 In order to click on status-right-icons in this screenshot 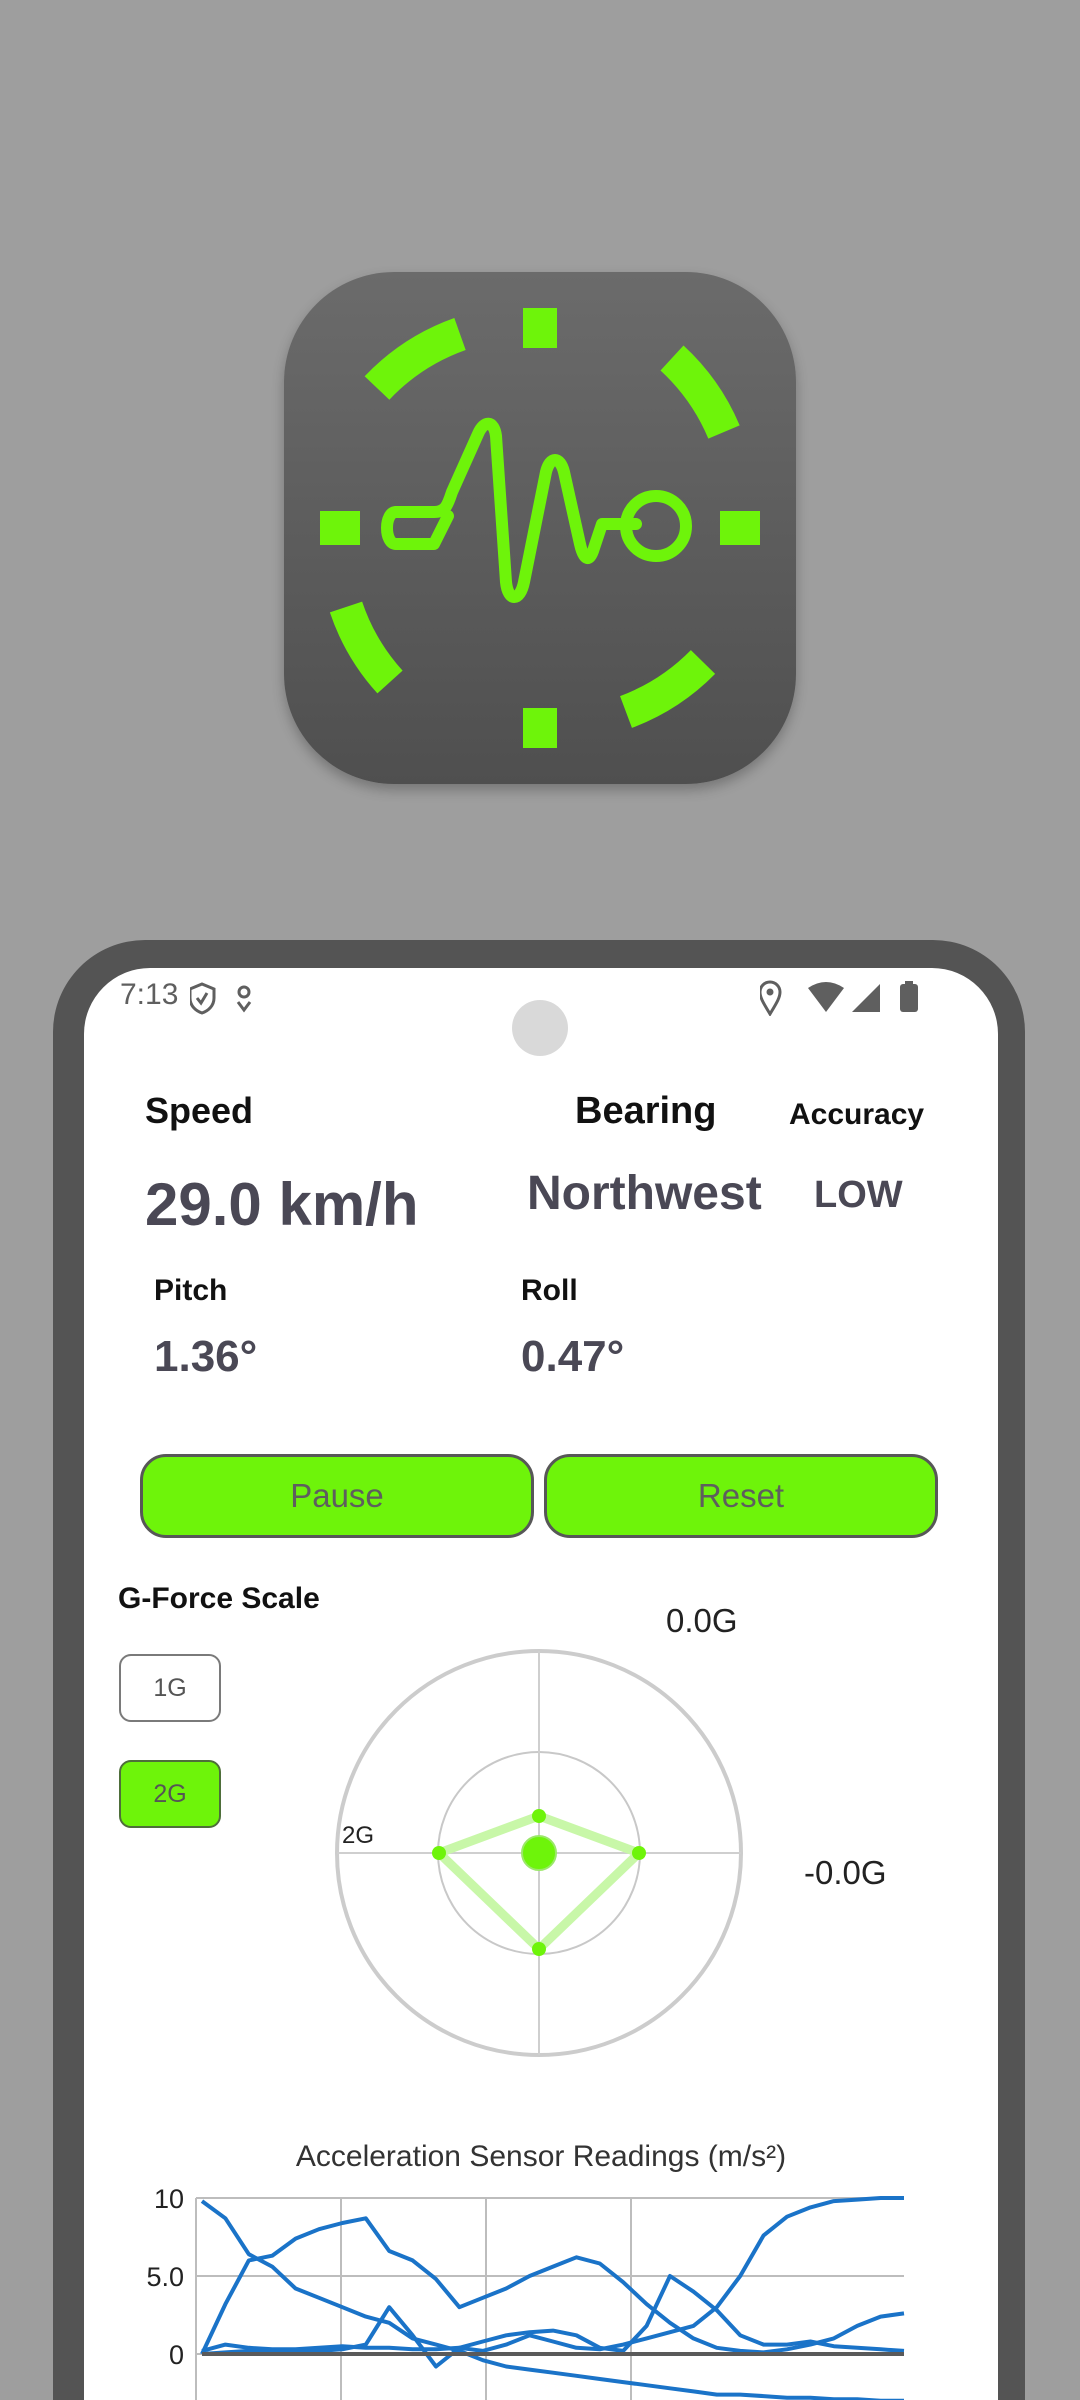, I will do `click(849, 1000)`.